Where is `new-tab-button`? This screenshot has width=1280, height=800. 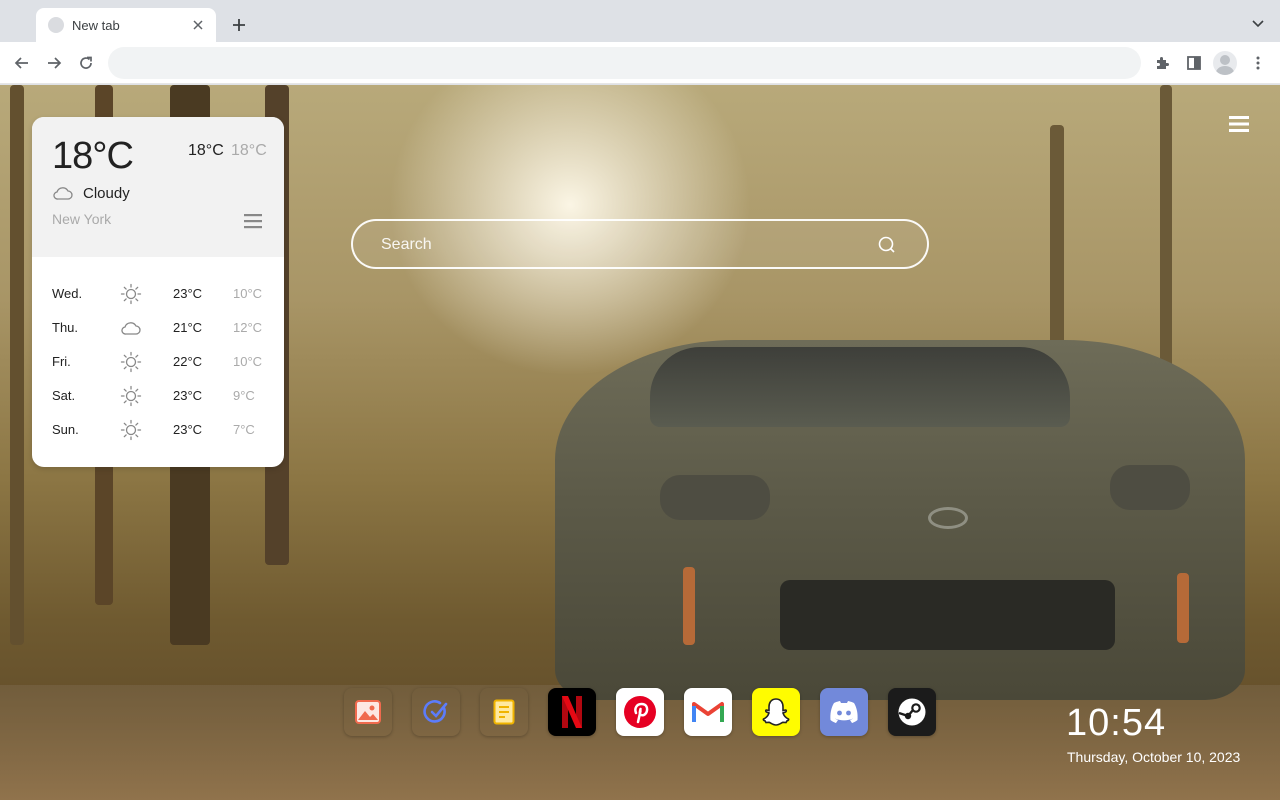
new-tab-button is located at coordinates (239, 25).